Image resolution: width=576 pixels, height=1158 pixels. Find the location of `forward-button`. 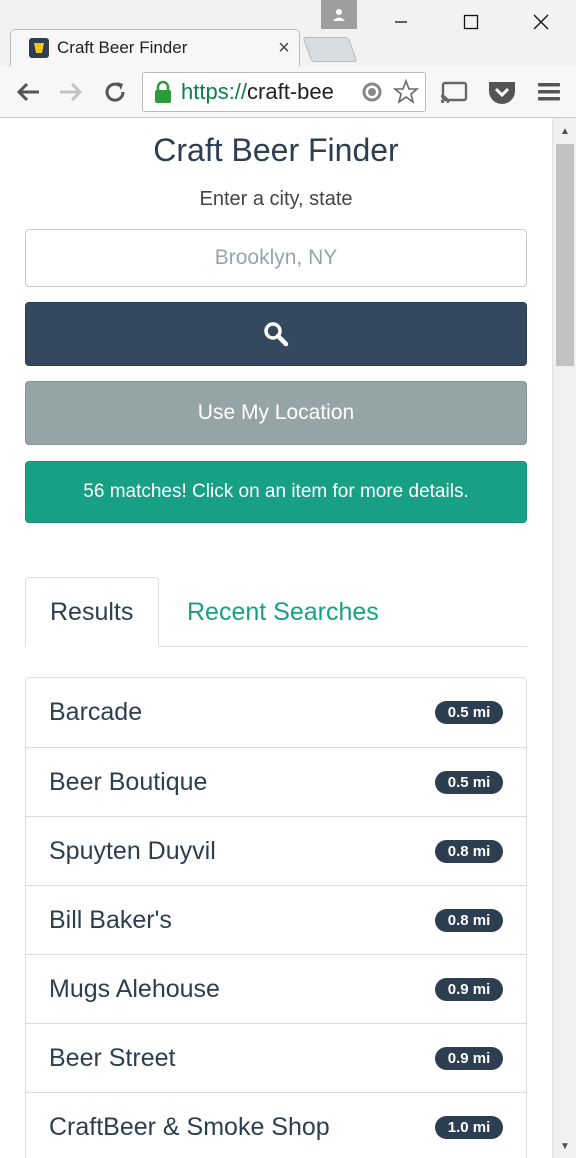

forward-button is located at coordinates (71, 92).